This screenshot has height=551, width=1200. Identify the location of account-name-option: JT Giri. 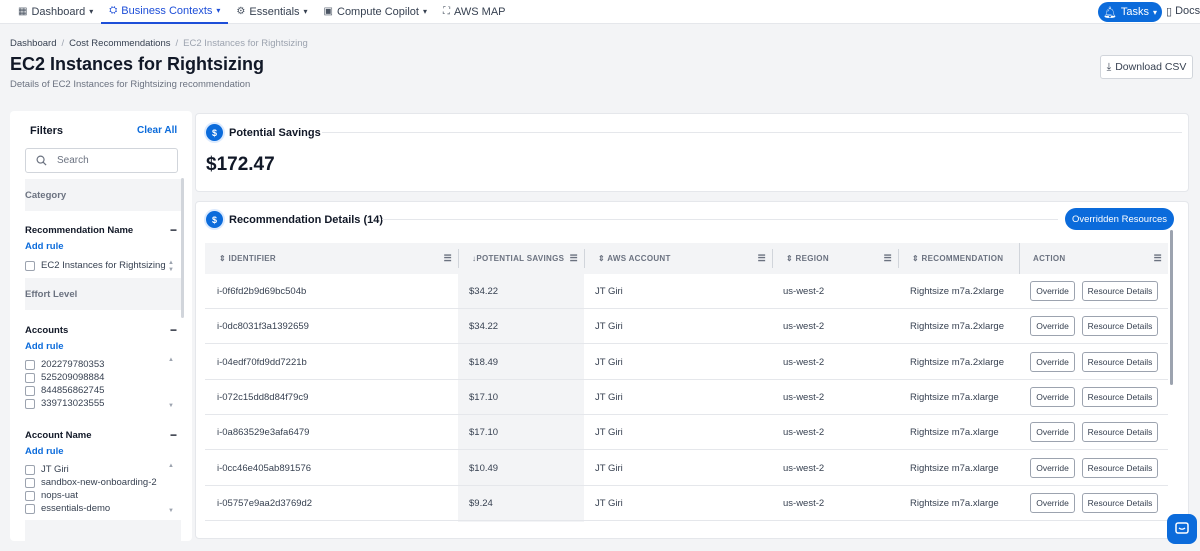
(47, 469).